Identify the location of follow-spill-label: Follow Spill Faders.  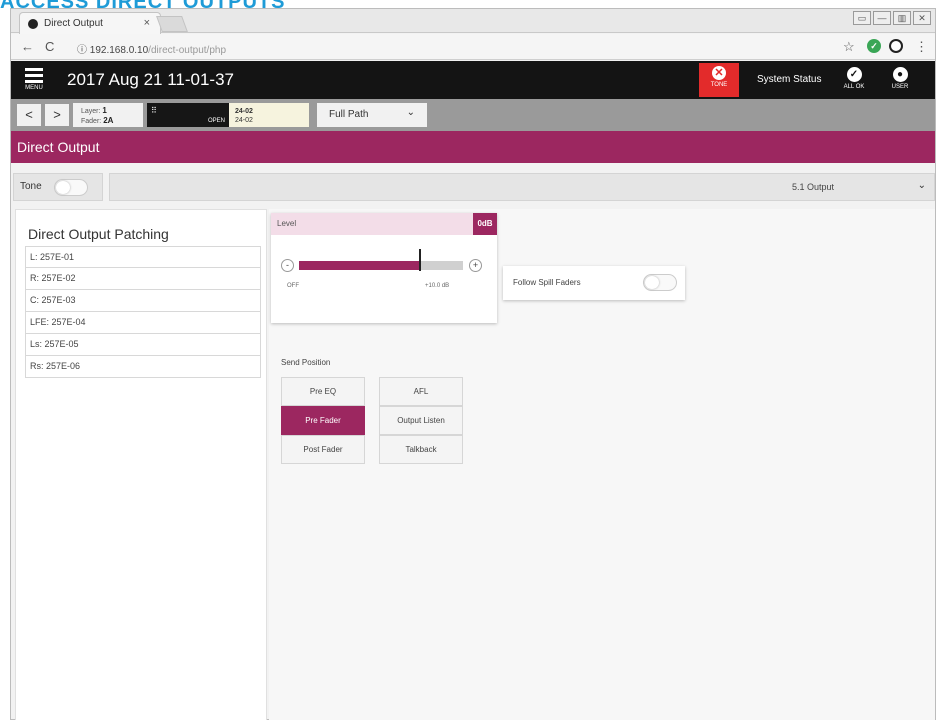
(547, 282).